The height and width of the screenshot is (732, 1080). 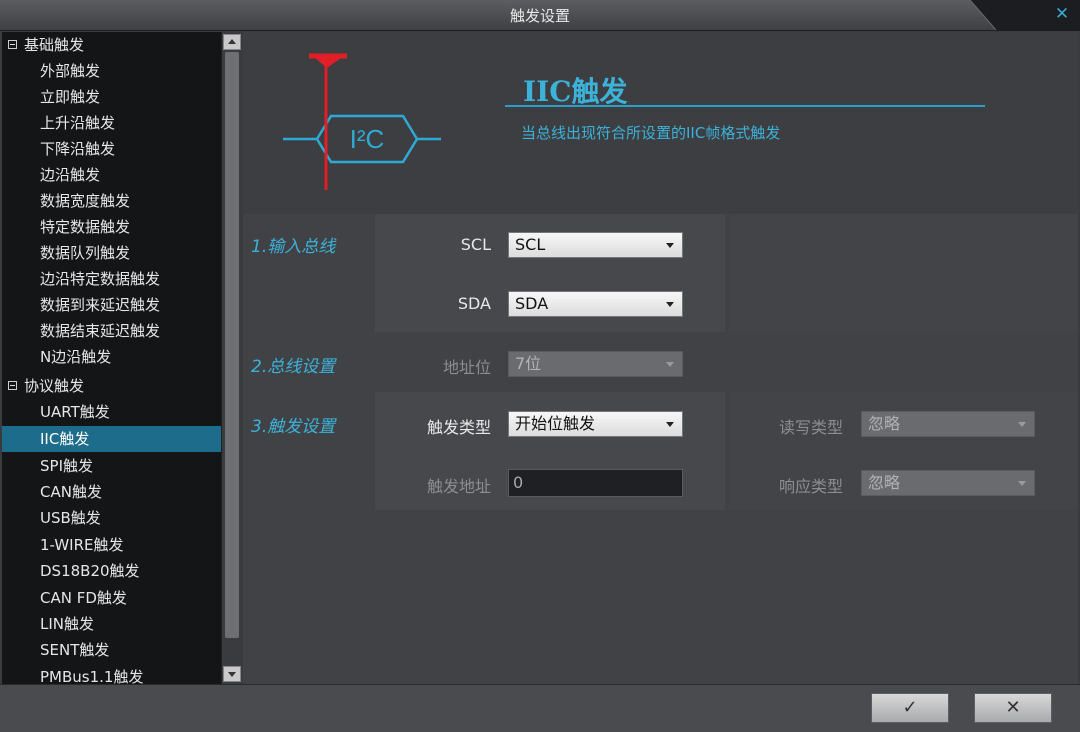 I want to click on tree-scrollbar, so click(x=231, y=358).